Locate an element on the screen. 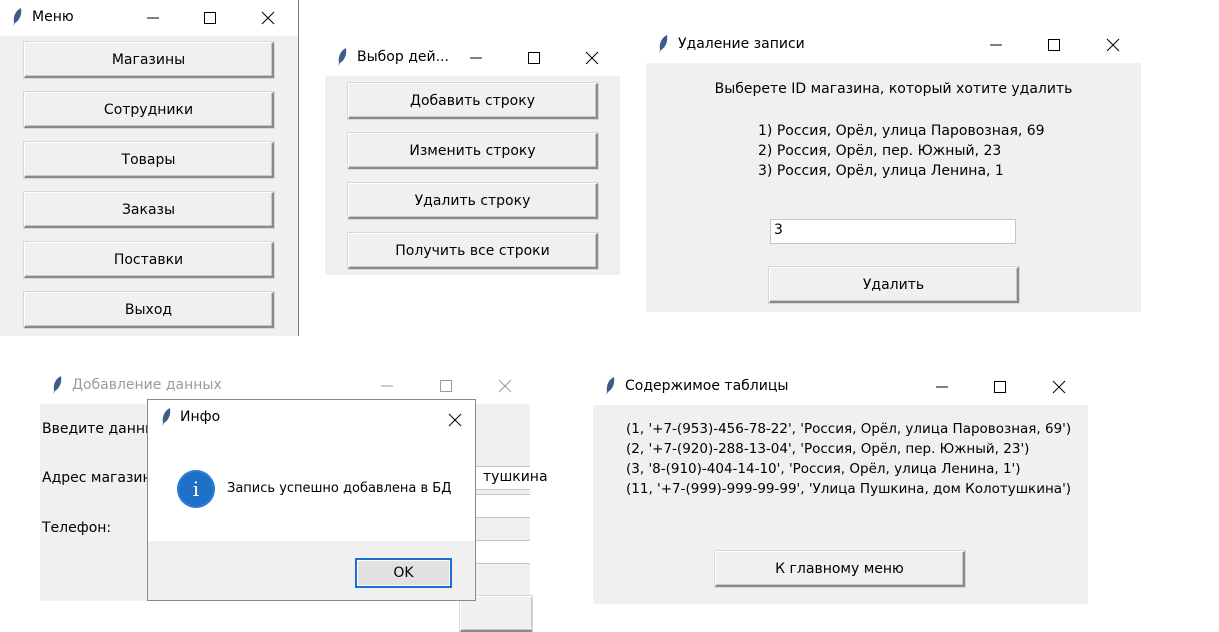 This screenshot has width=1219, height=632. window-title: Содержимое таблицы is located at coordinates (707, 386).